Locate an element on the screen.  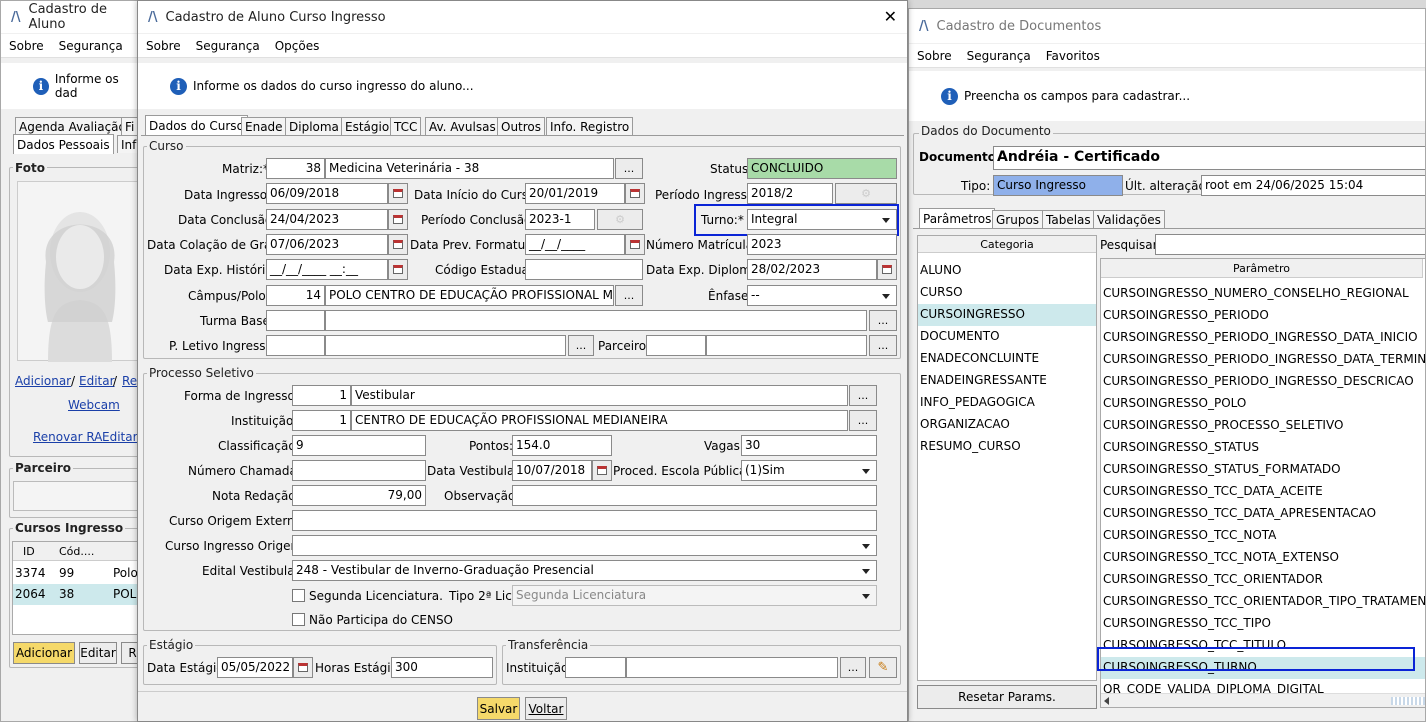
scroll-thumb is located at coordinates (1408, 701).